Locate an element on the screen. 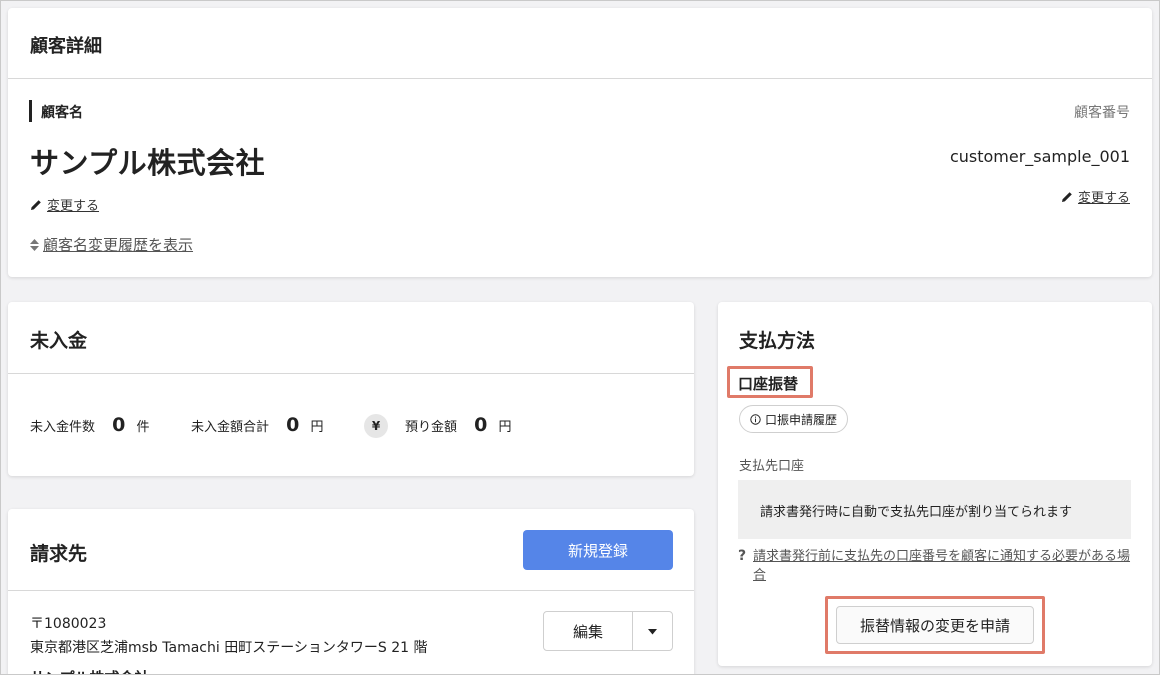 Image resolution: width=1160 pixels, height=675 pixels. unpaid-count-unit: 件 is located at coordinates (143, 427).